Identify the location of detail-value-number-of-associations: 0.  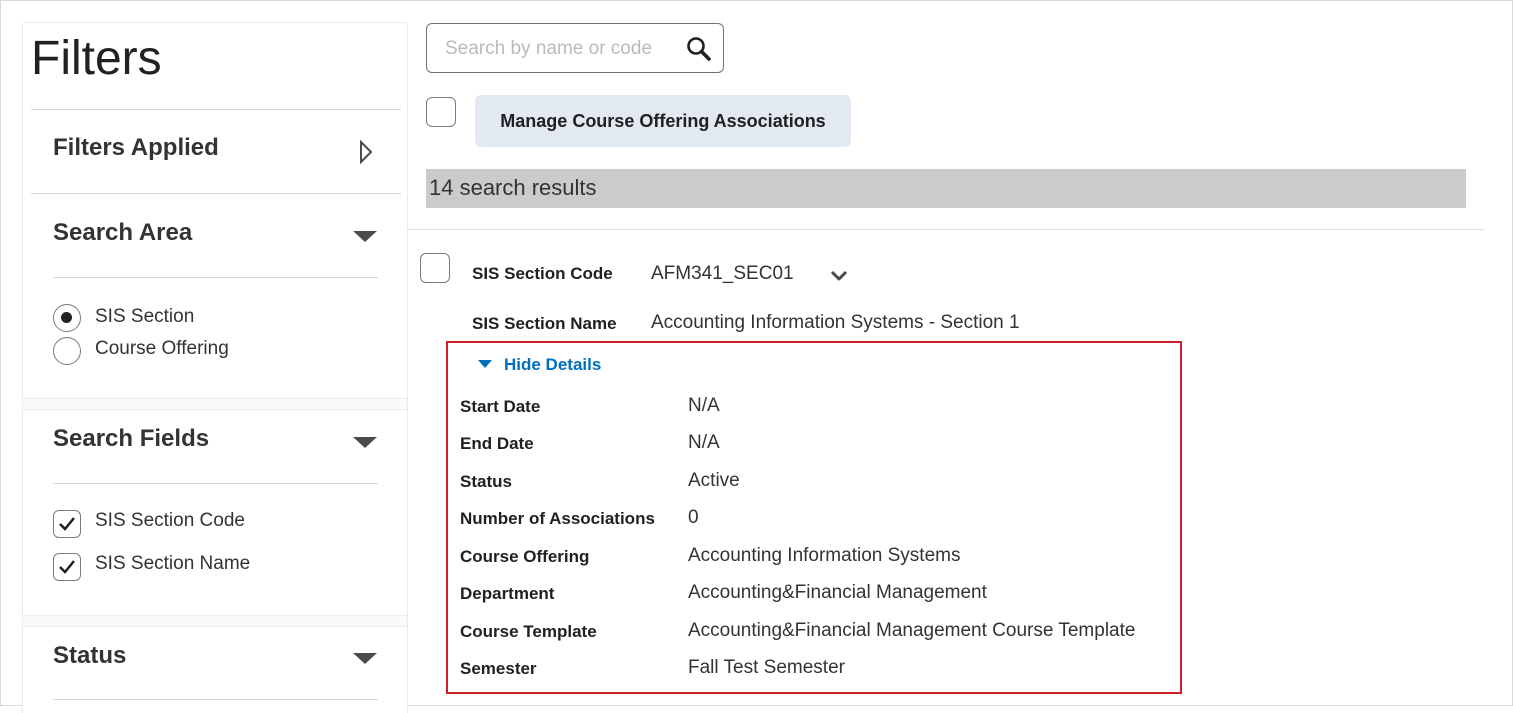
(693, 517).